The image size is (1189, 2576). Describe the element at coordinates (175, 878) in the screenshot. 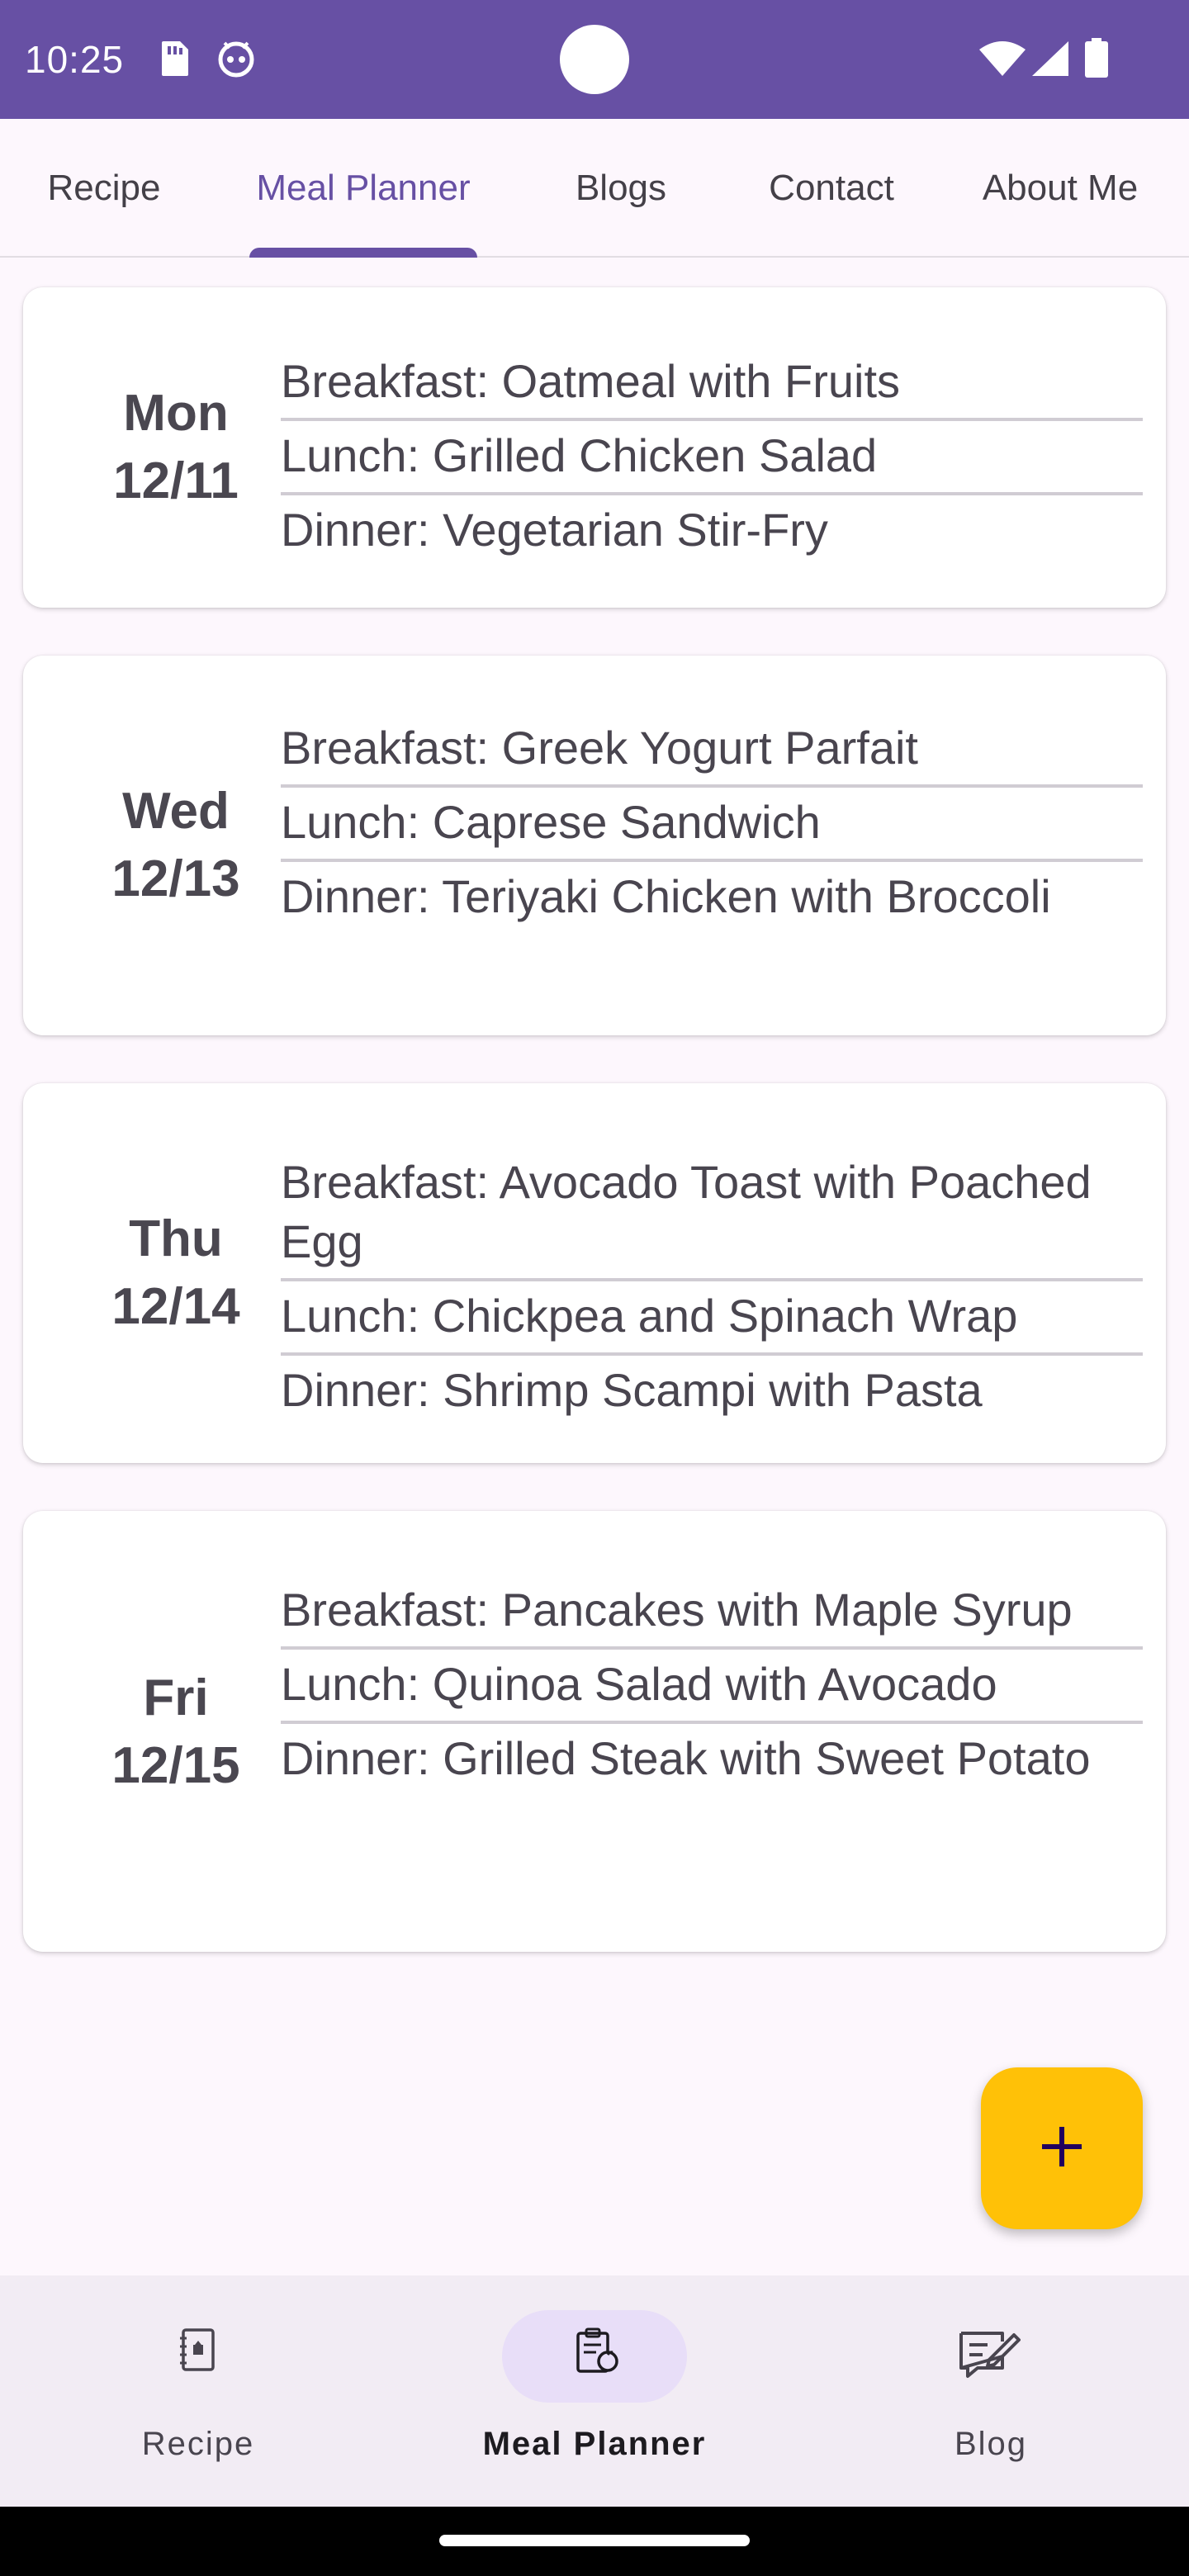

I see `day-date: 12/13` at that location.